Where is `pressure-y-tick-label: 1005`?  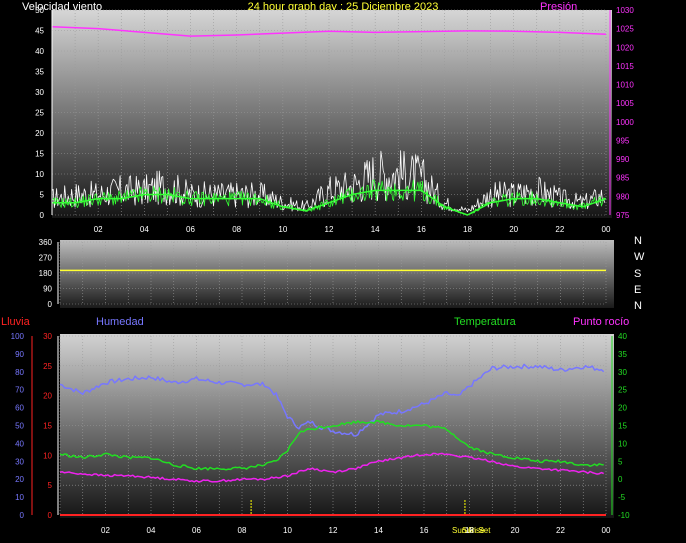
pressure-y-tick-label: 1005 is located at coordinates (625, 103).